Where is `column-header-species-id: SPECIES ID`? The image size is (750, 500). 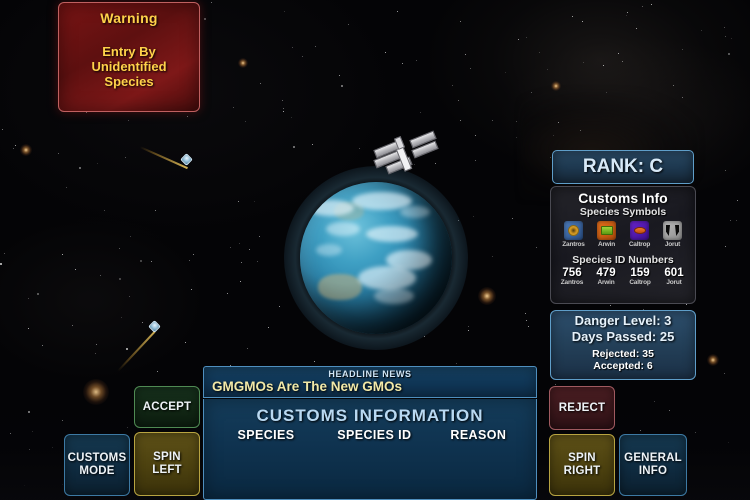 column-header-species-id: SPECIES ID is located at coordinates (374, 435).